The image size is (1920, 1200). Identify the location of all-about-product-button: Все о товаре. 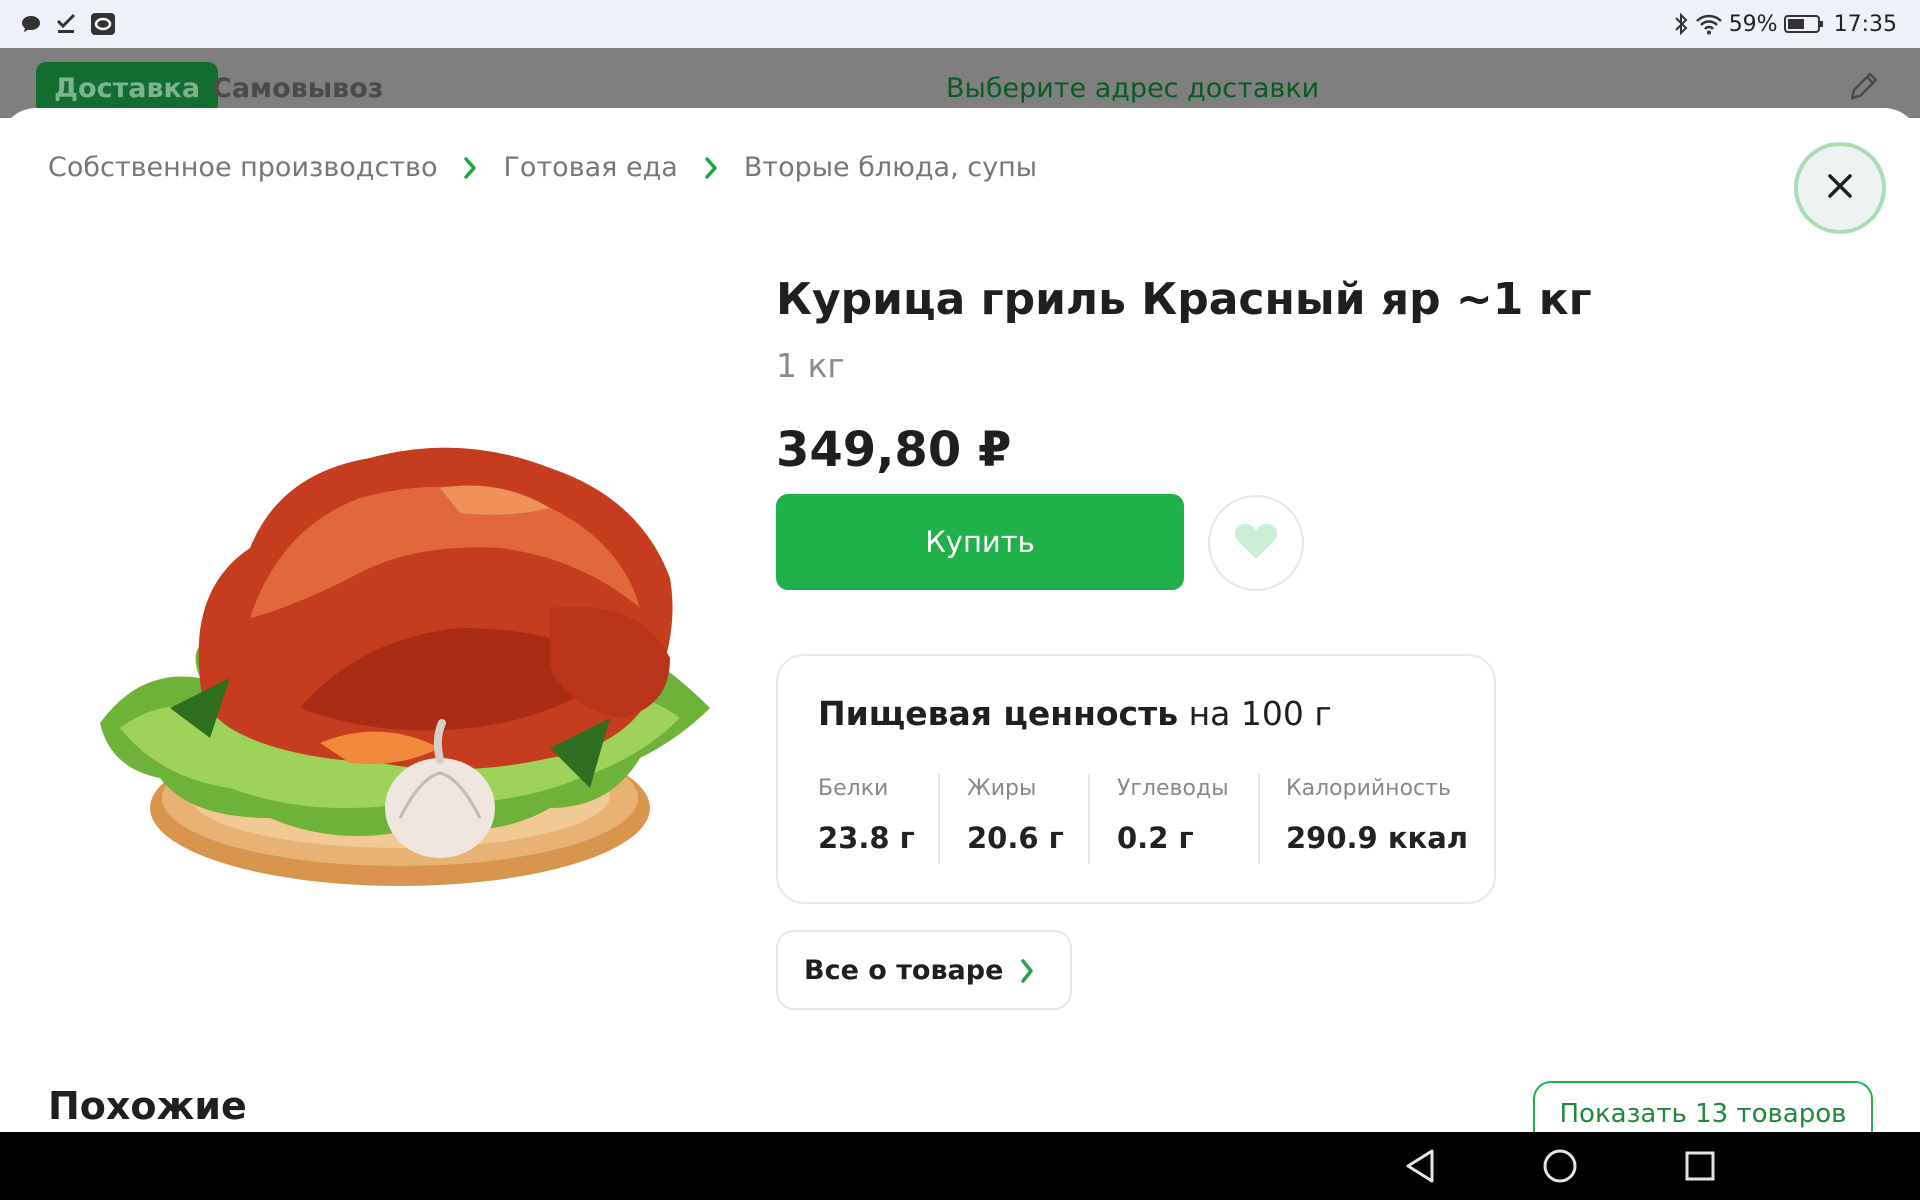
(924, 970).